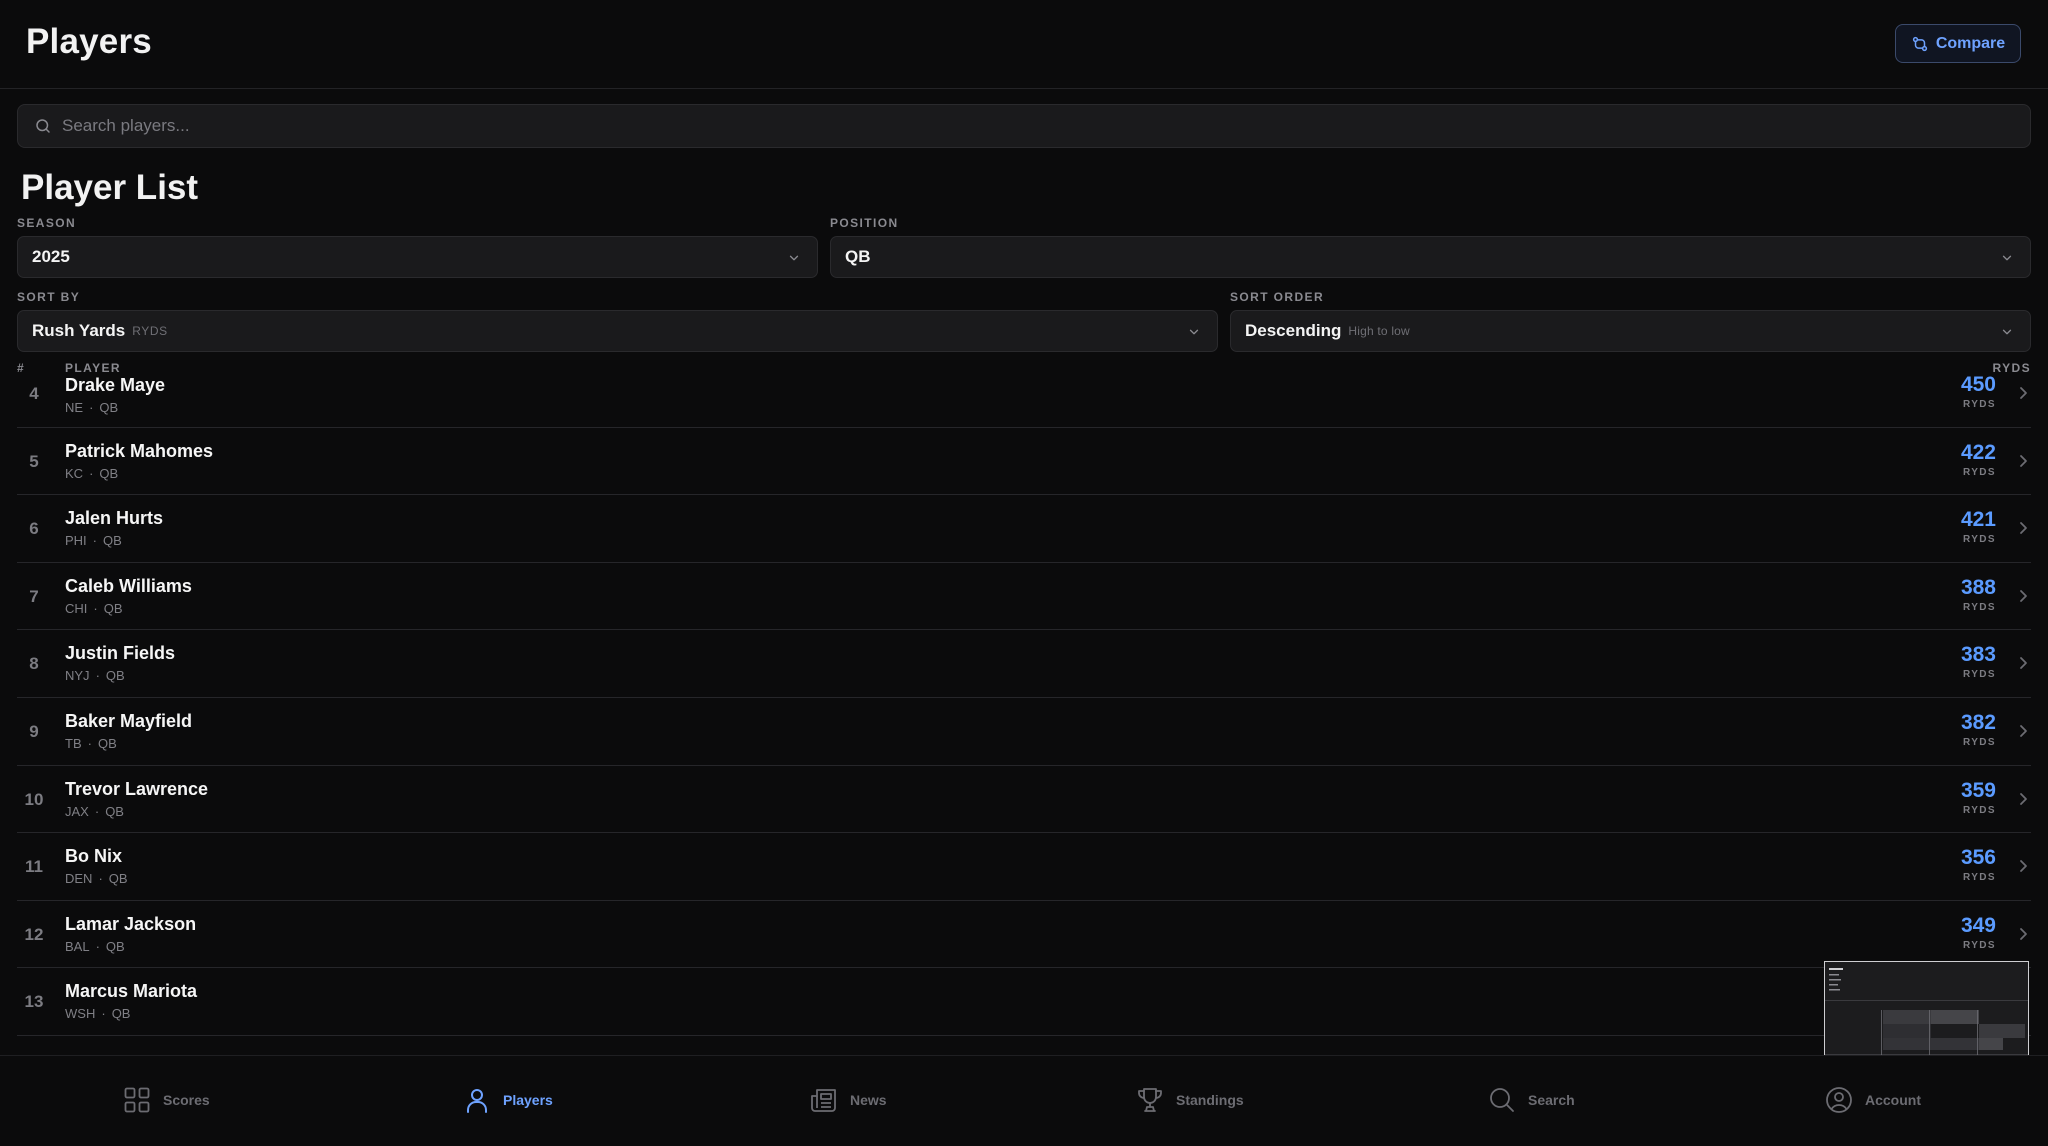 This screenshot has height=1146, width=2048. I want to click on player-row: 5 Patrick Mahomes KC · QB 422 RYDS, so click(1024, 462).